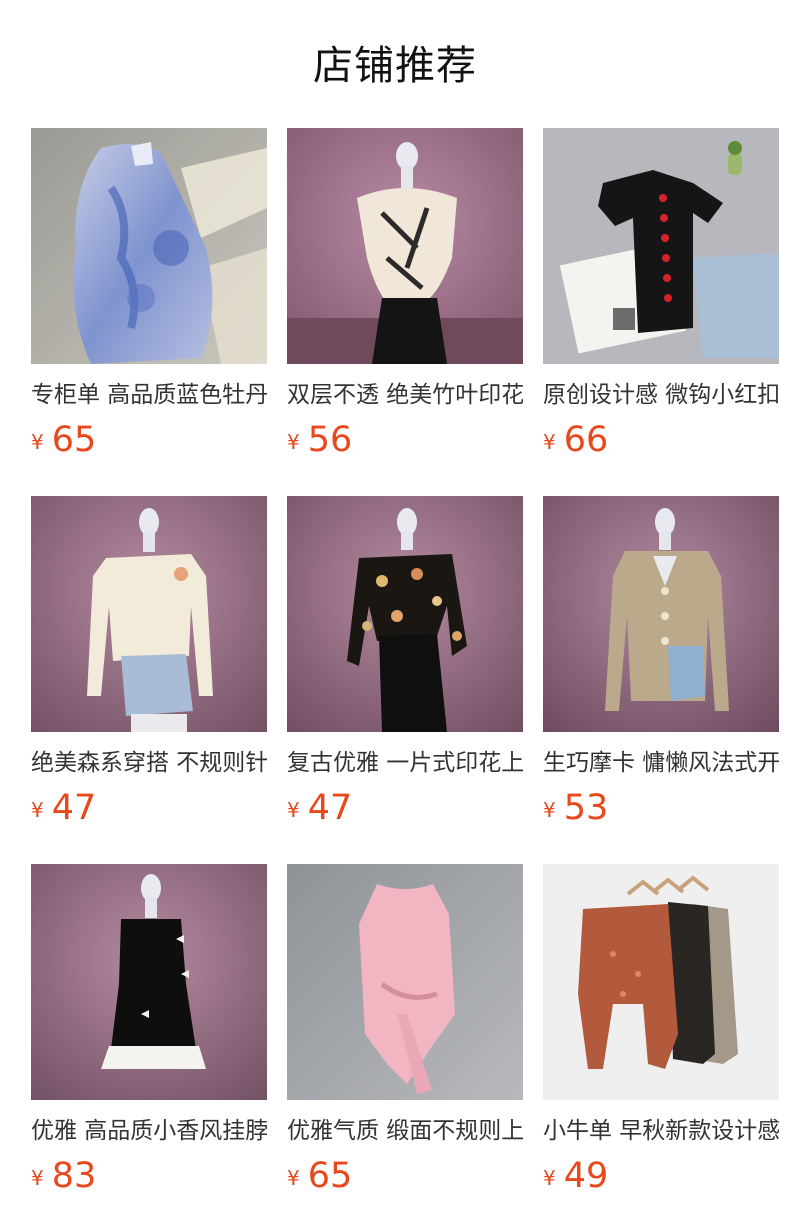 Image resolution: width=790 pixels, height=1232 pixels. Describe the element at coordinates (661, 443) in the screenshot. I see `product-price: ¥66` at that location.